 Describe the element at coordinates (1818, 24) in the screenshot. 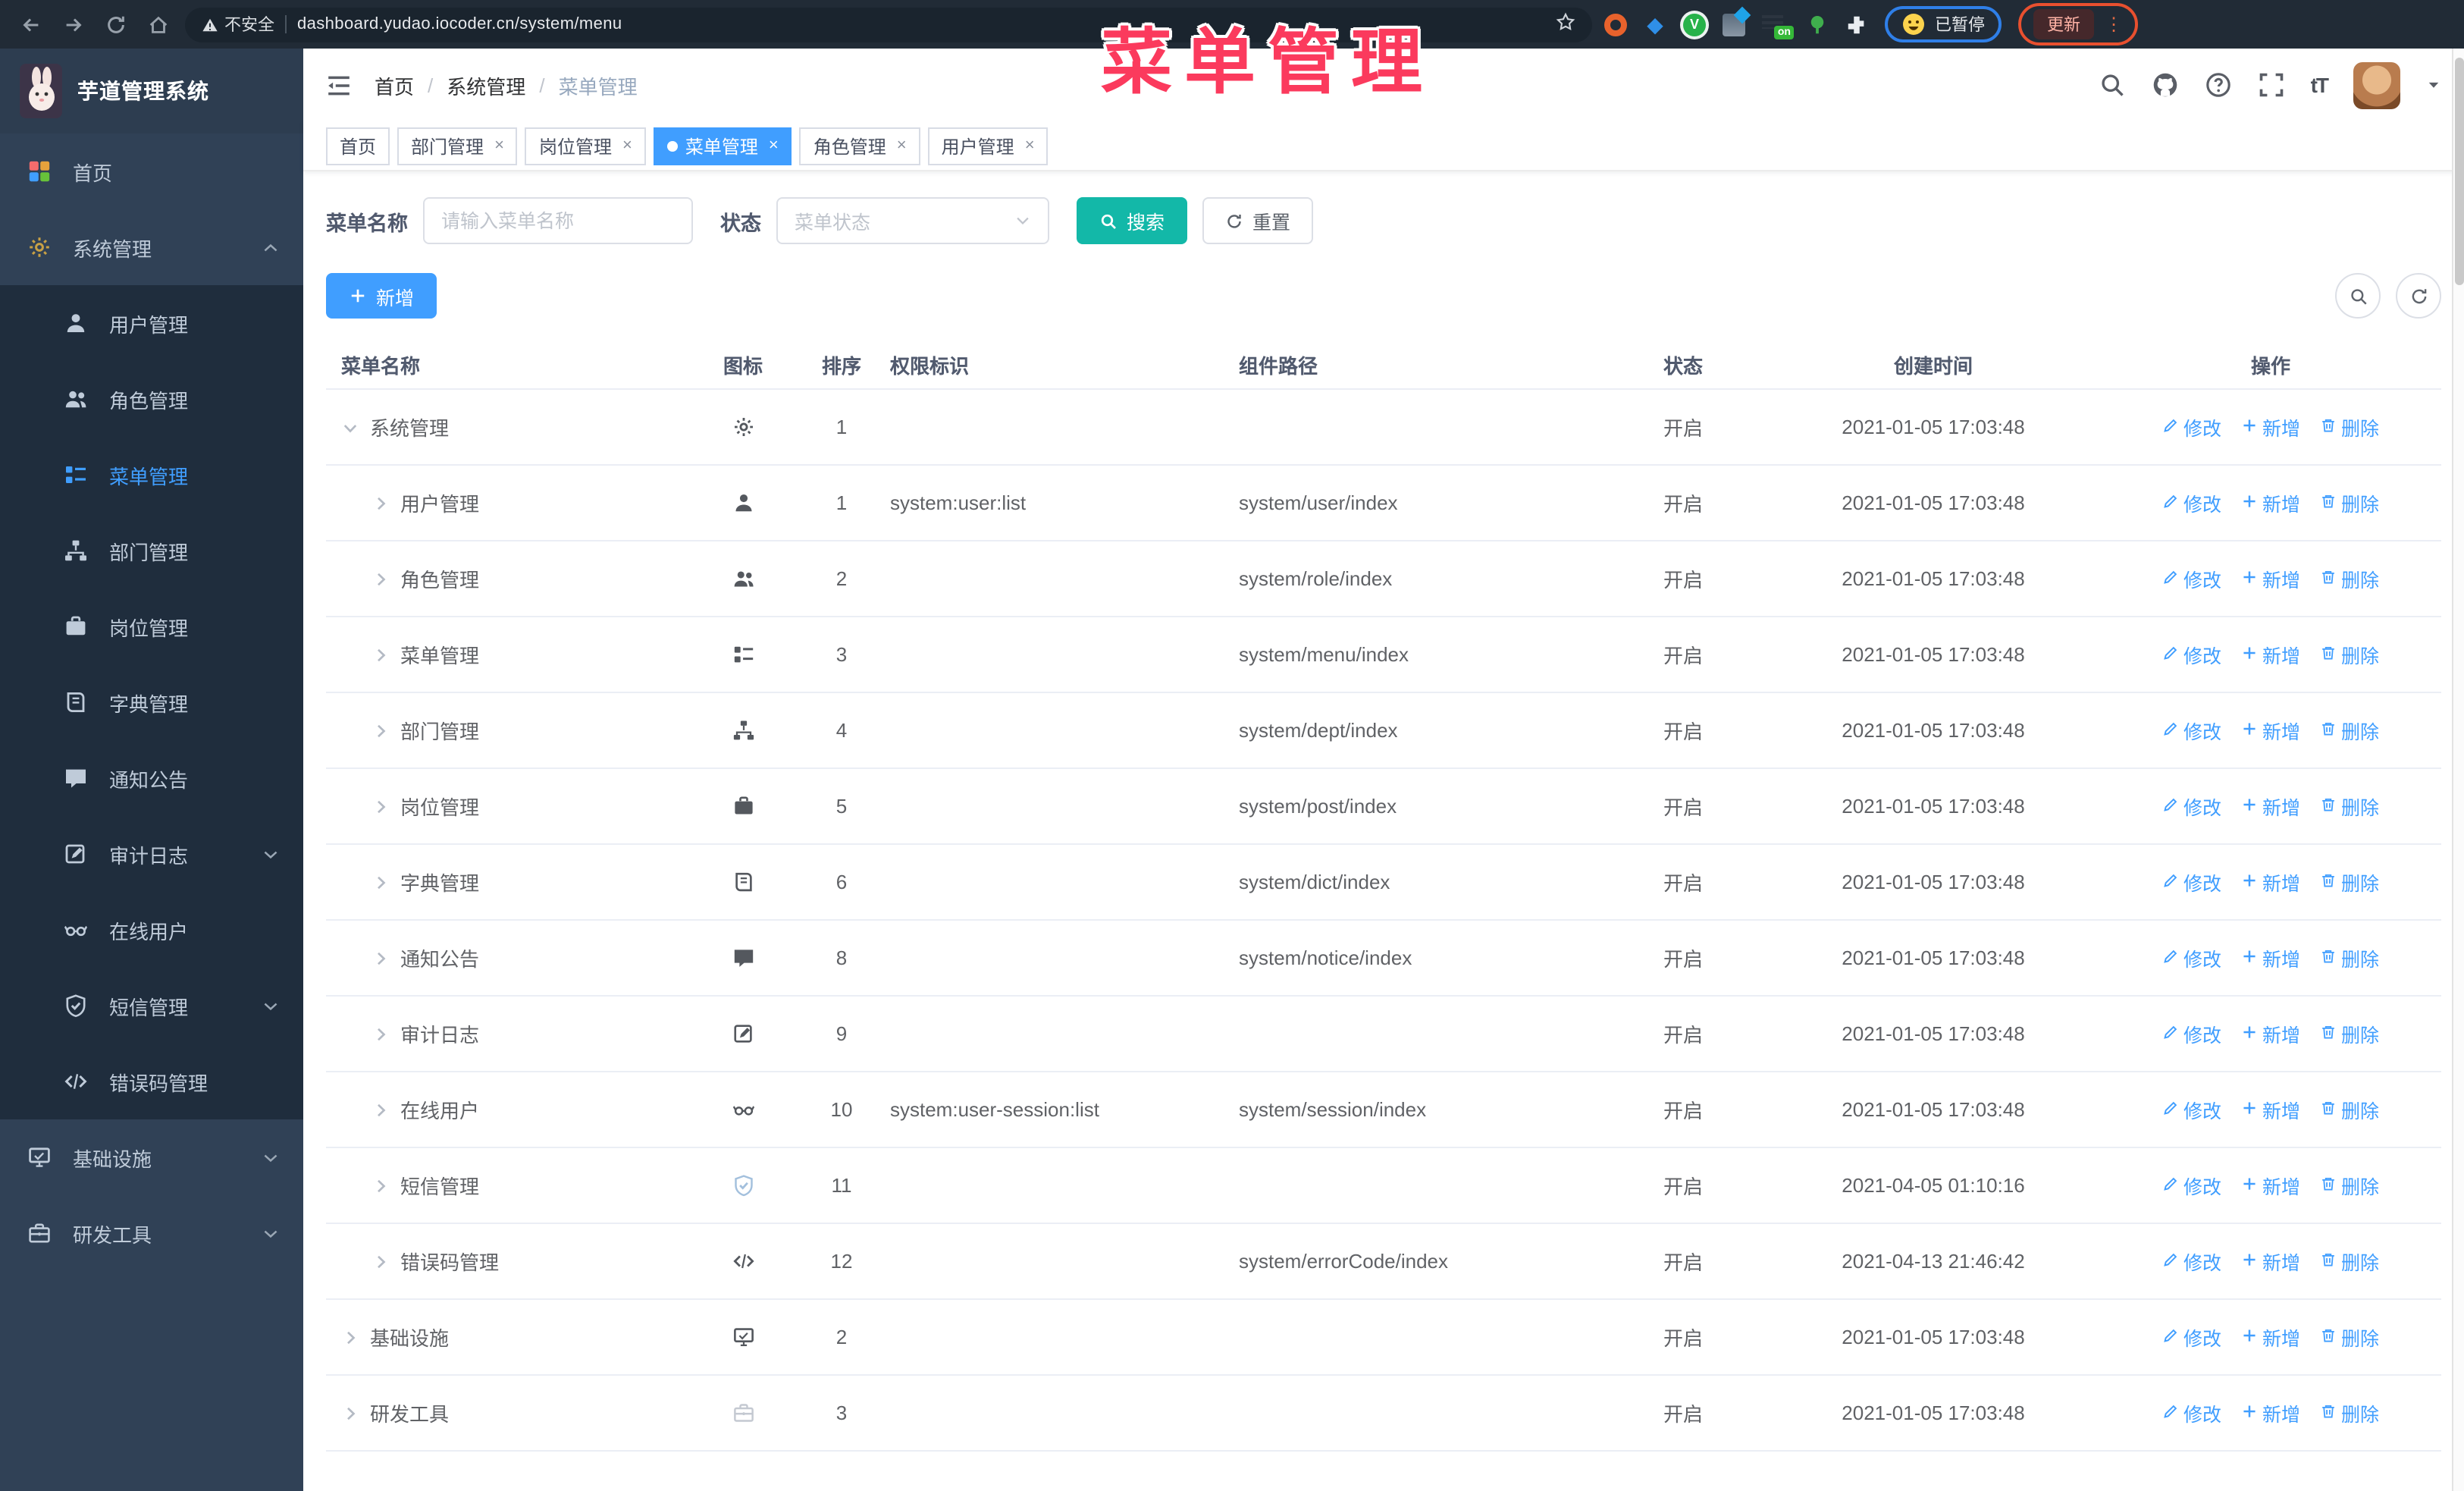

I see `extension-tree-icon` at that location.